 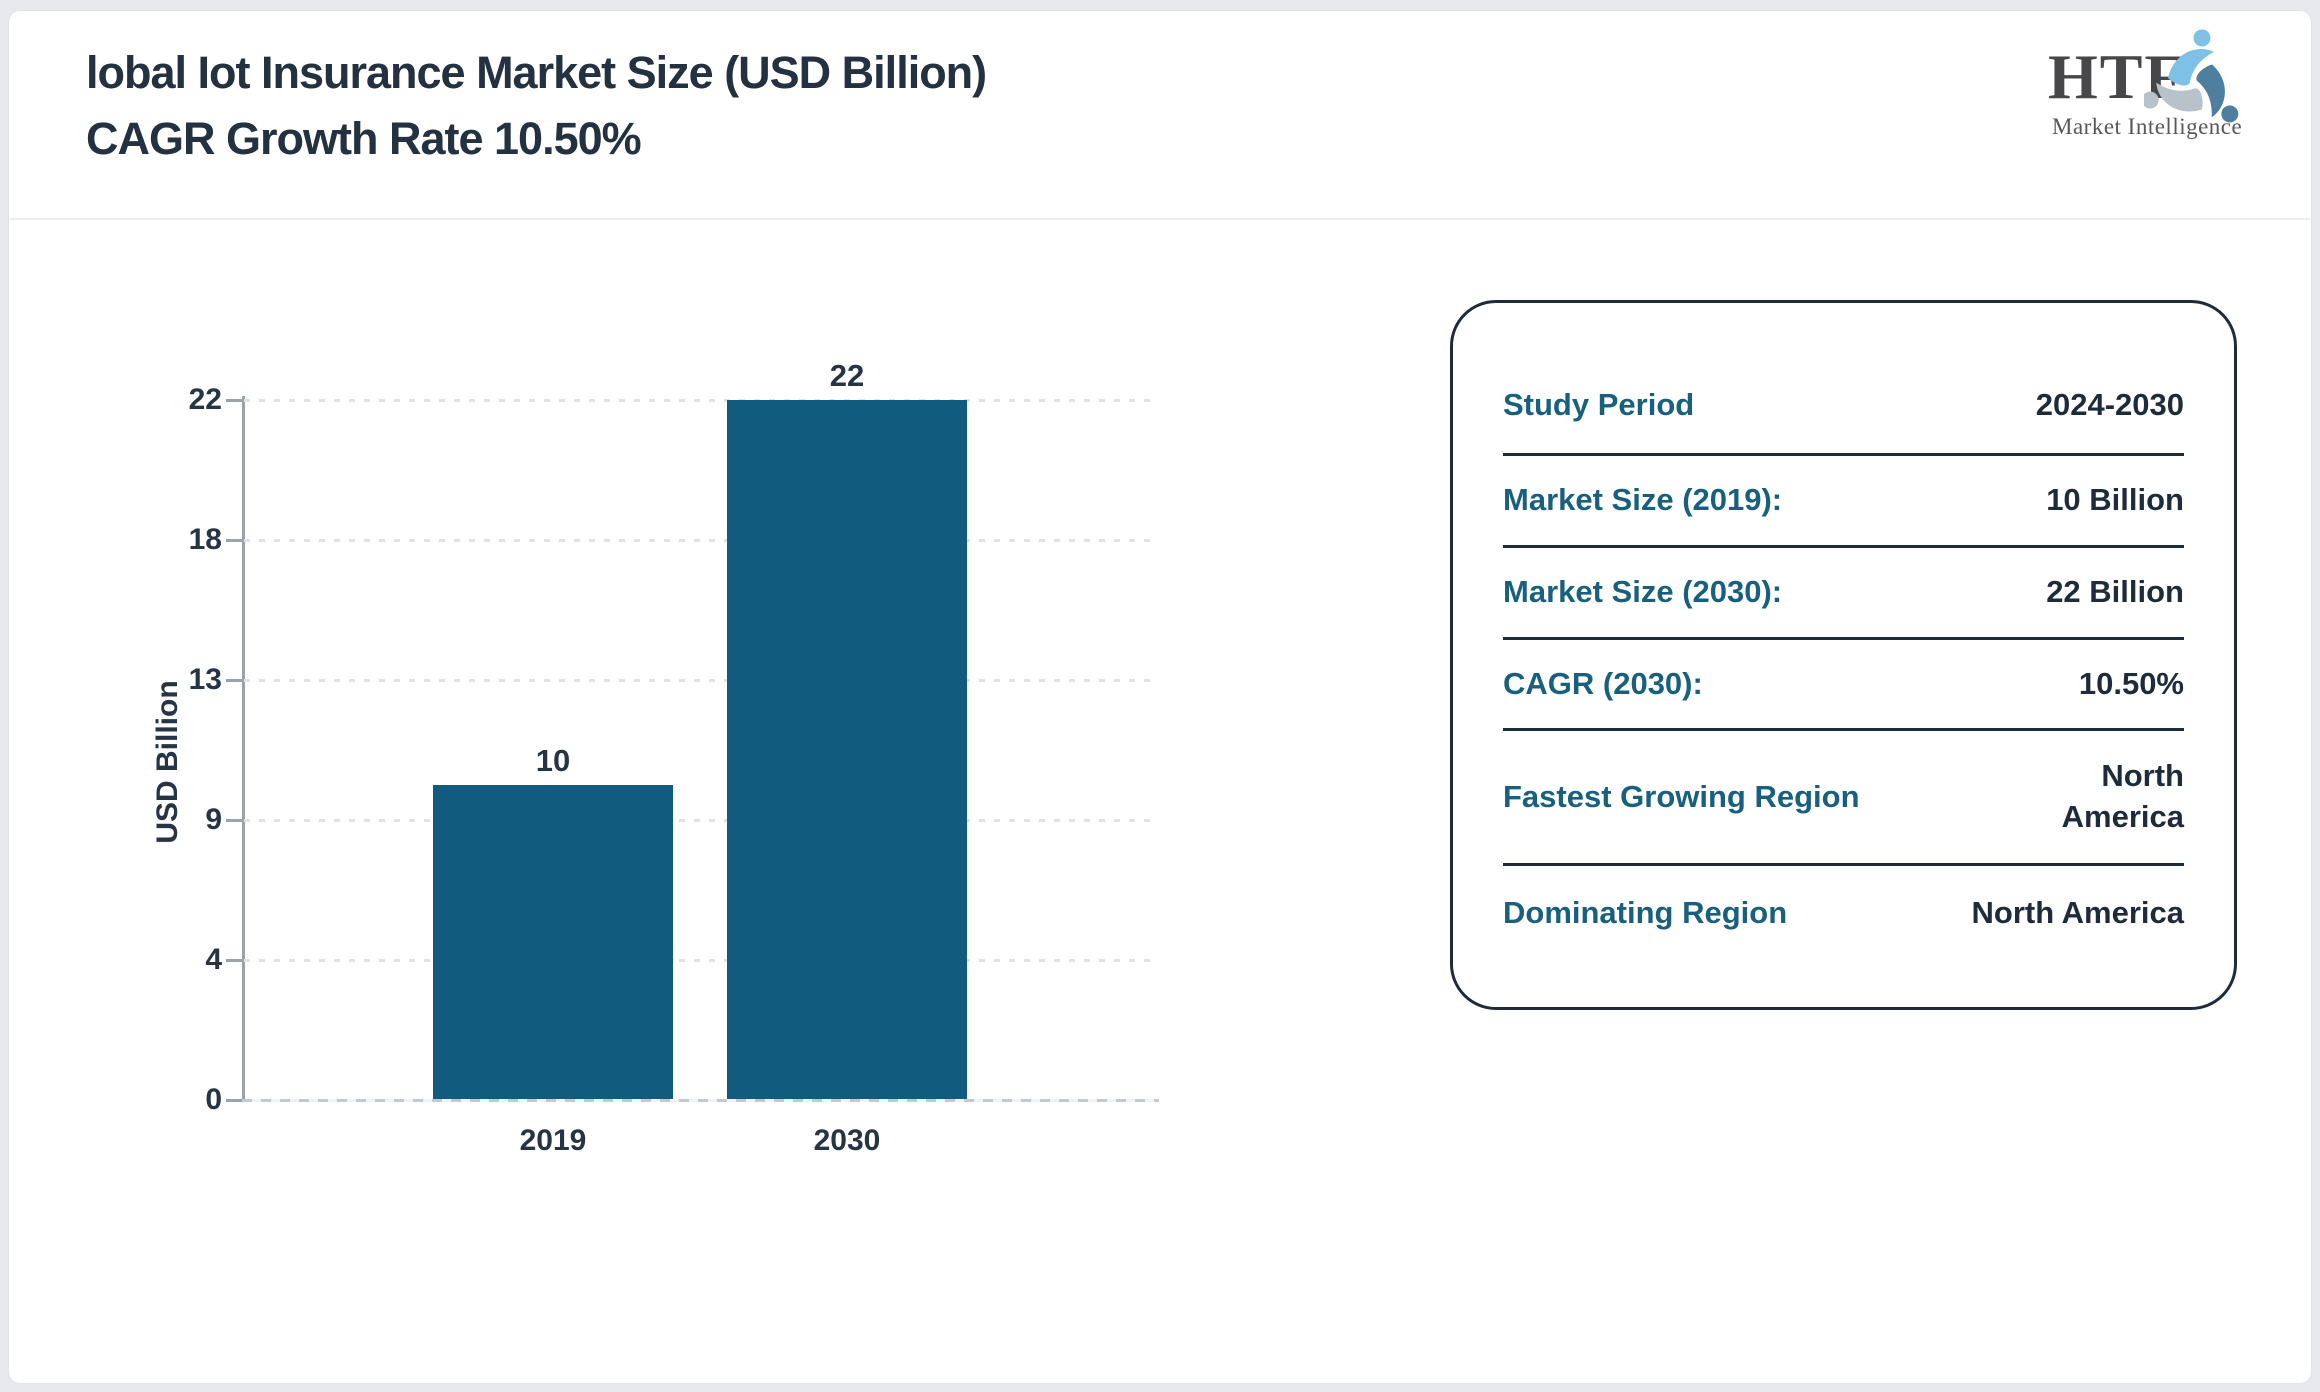 I want to click on info-row-value: 10.50%, so click(x=2131, y=683).